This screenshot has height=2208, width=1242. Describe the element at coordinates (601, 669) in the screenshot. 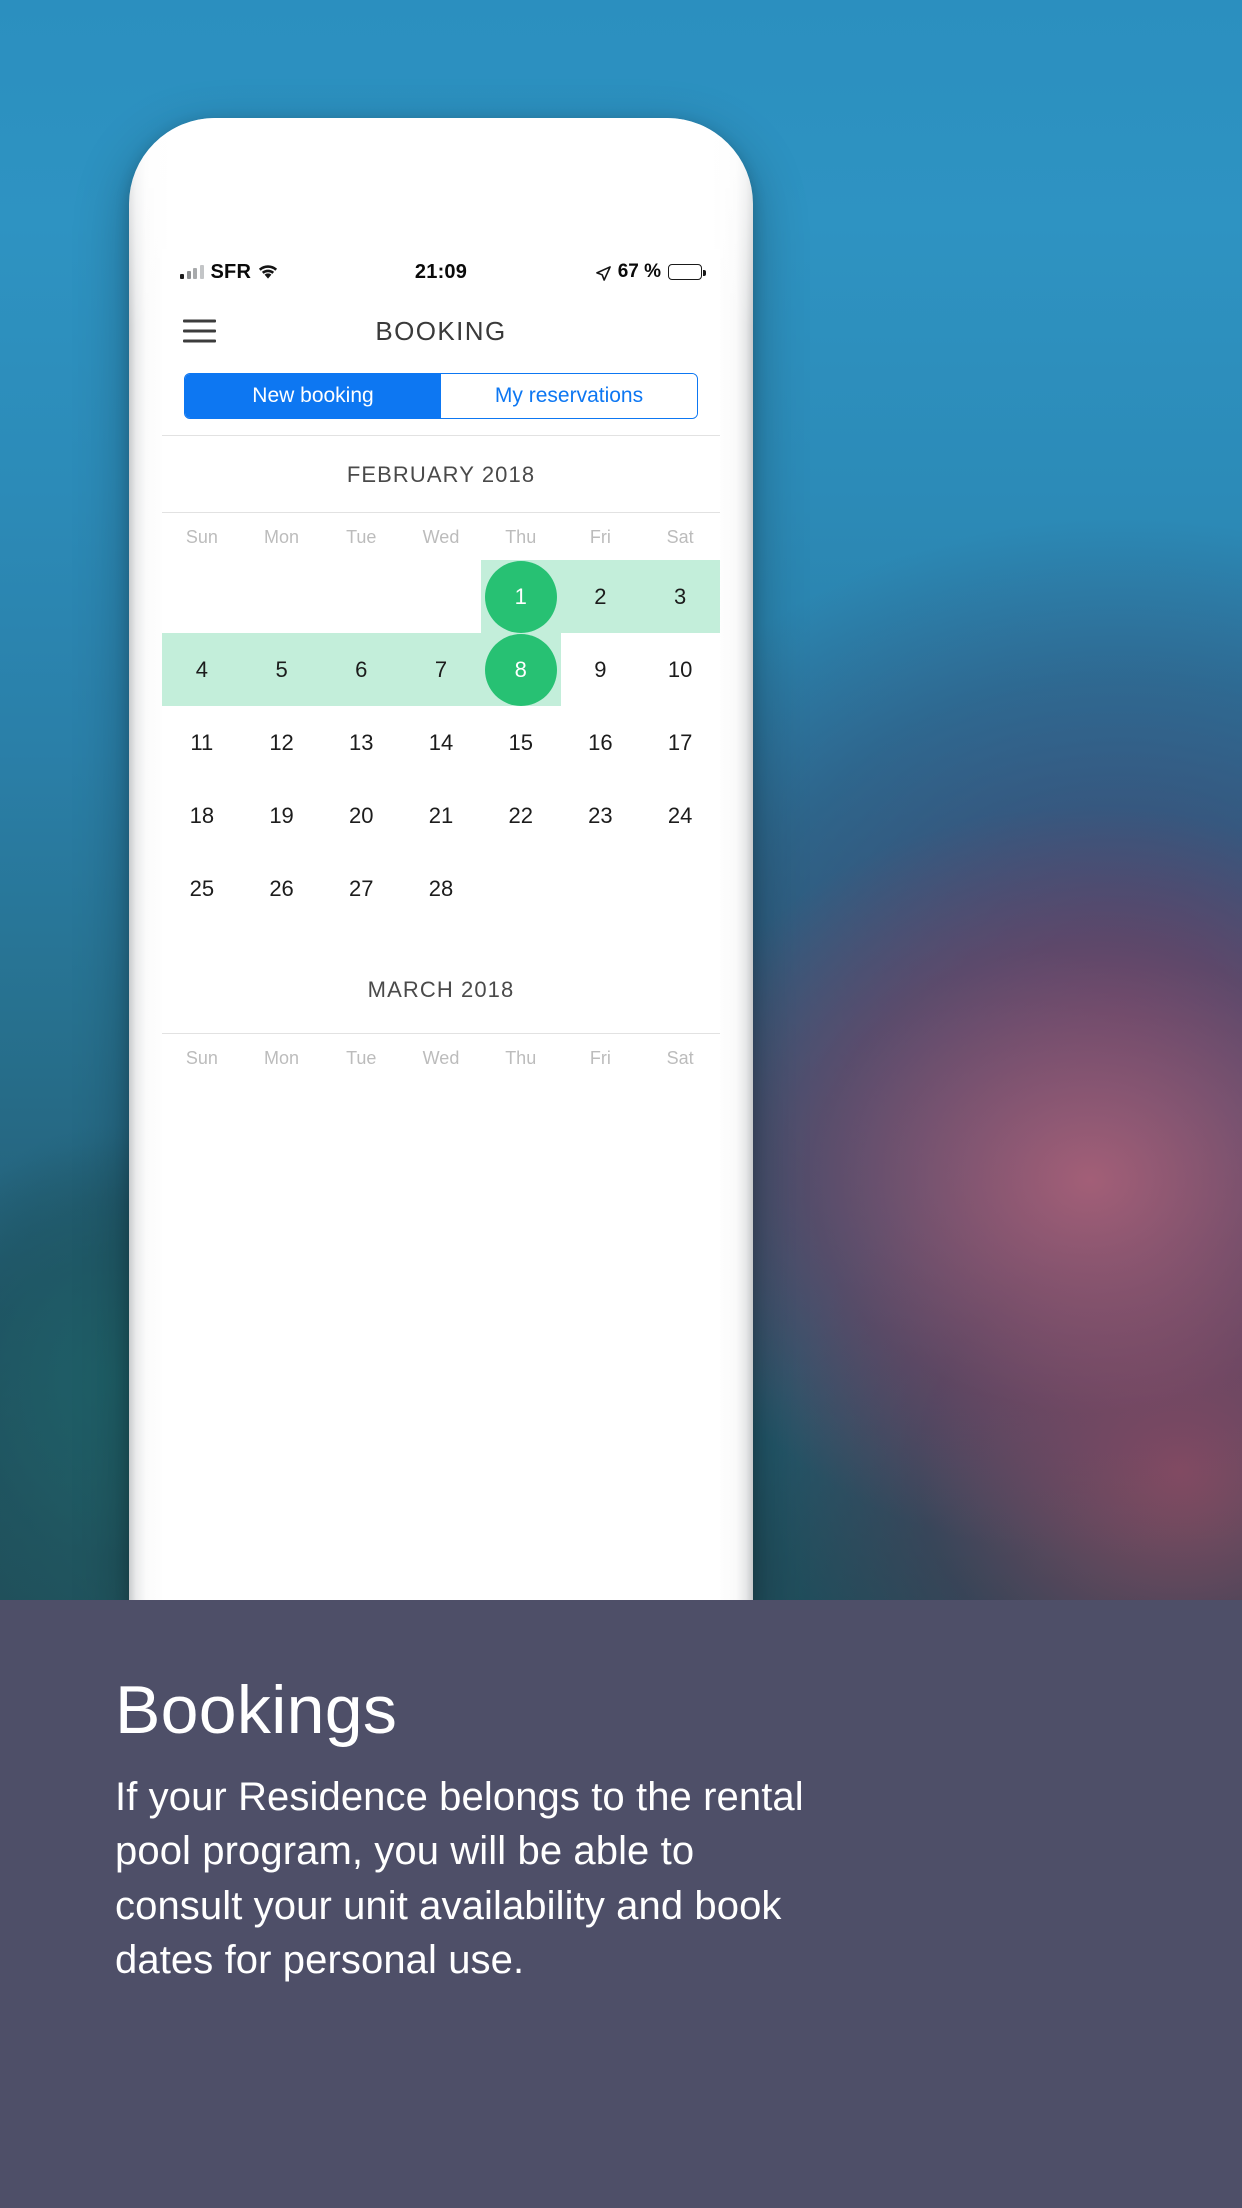

I see `calendar-day: 9` at that location.